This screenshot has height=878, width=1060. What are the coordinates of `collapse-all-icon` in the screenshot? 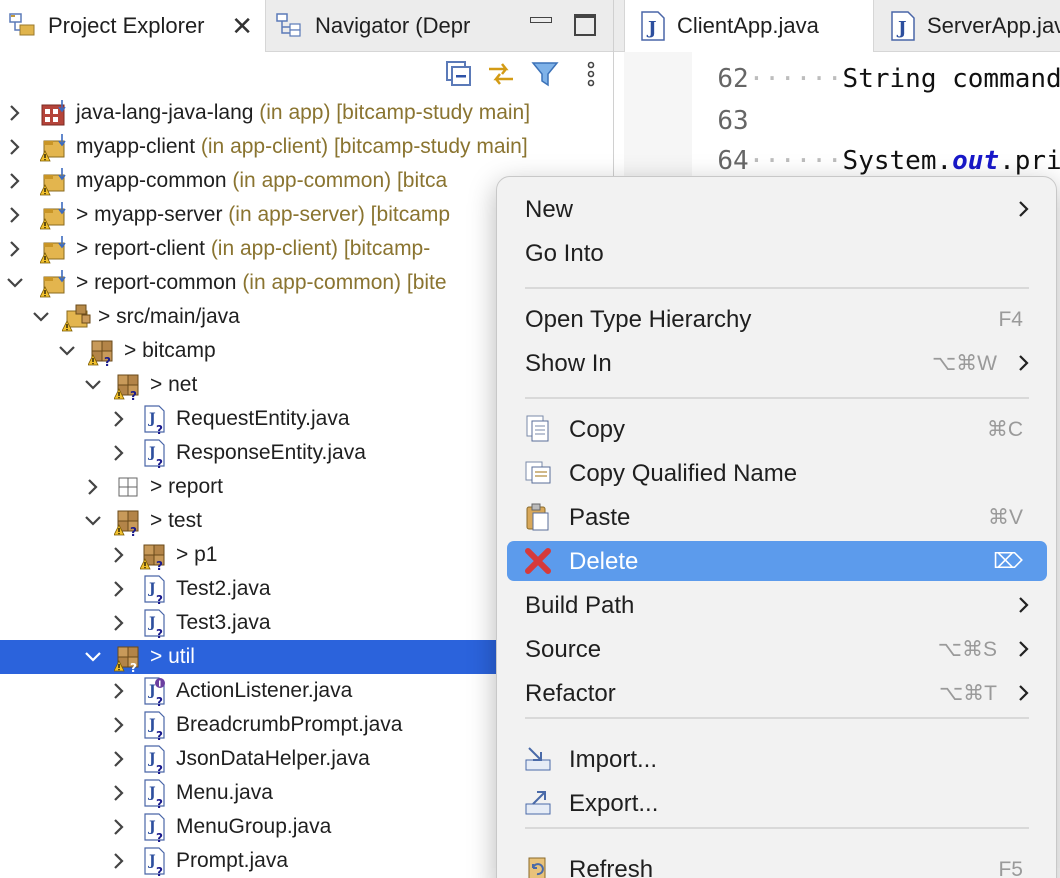 It's located at (459, 74).